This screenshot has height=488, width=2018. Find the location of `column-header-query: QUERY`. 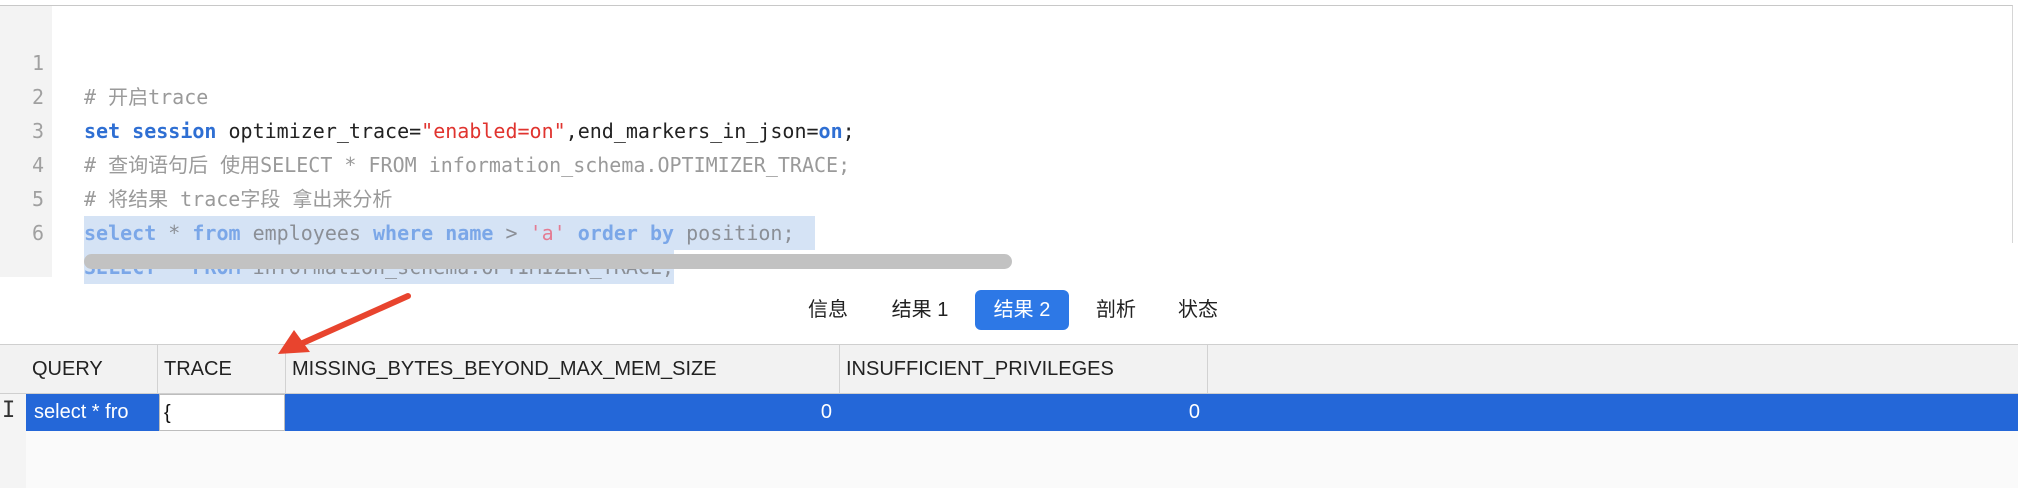

column-header-query: QUERY is located at coordinates (92, 369).